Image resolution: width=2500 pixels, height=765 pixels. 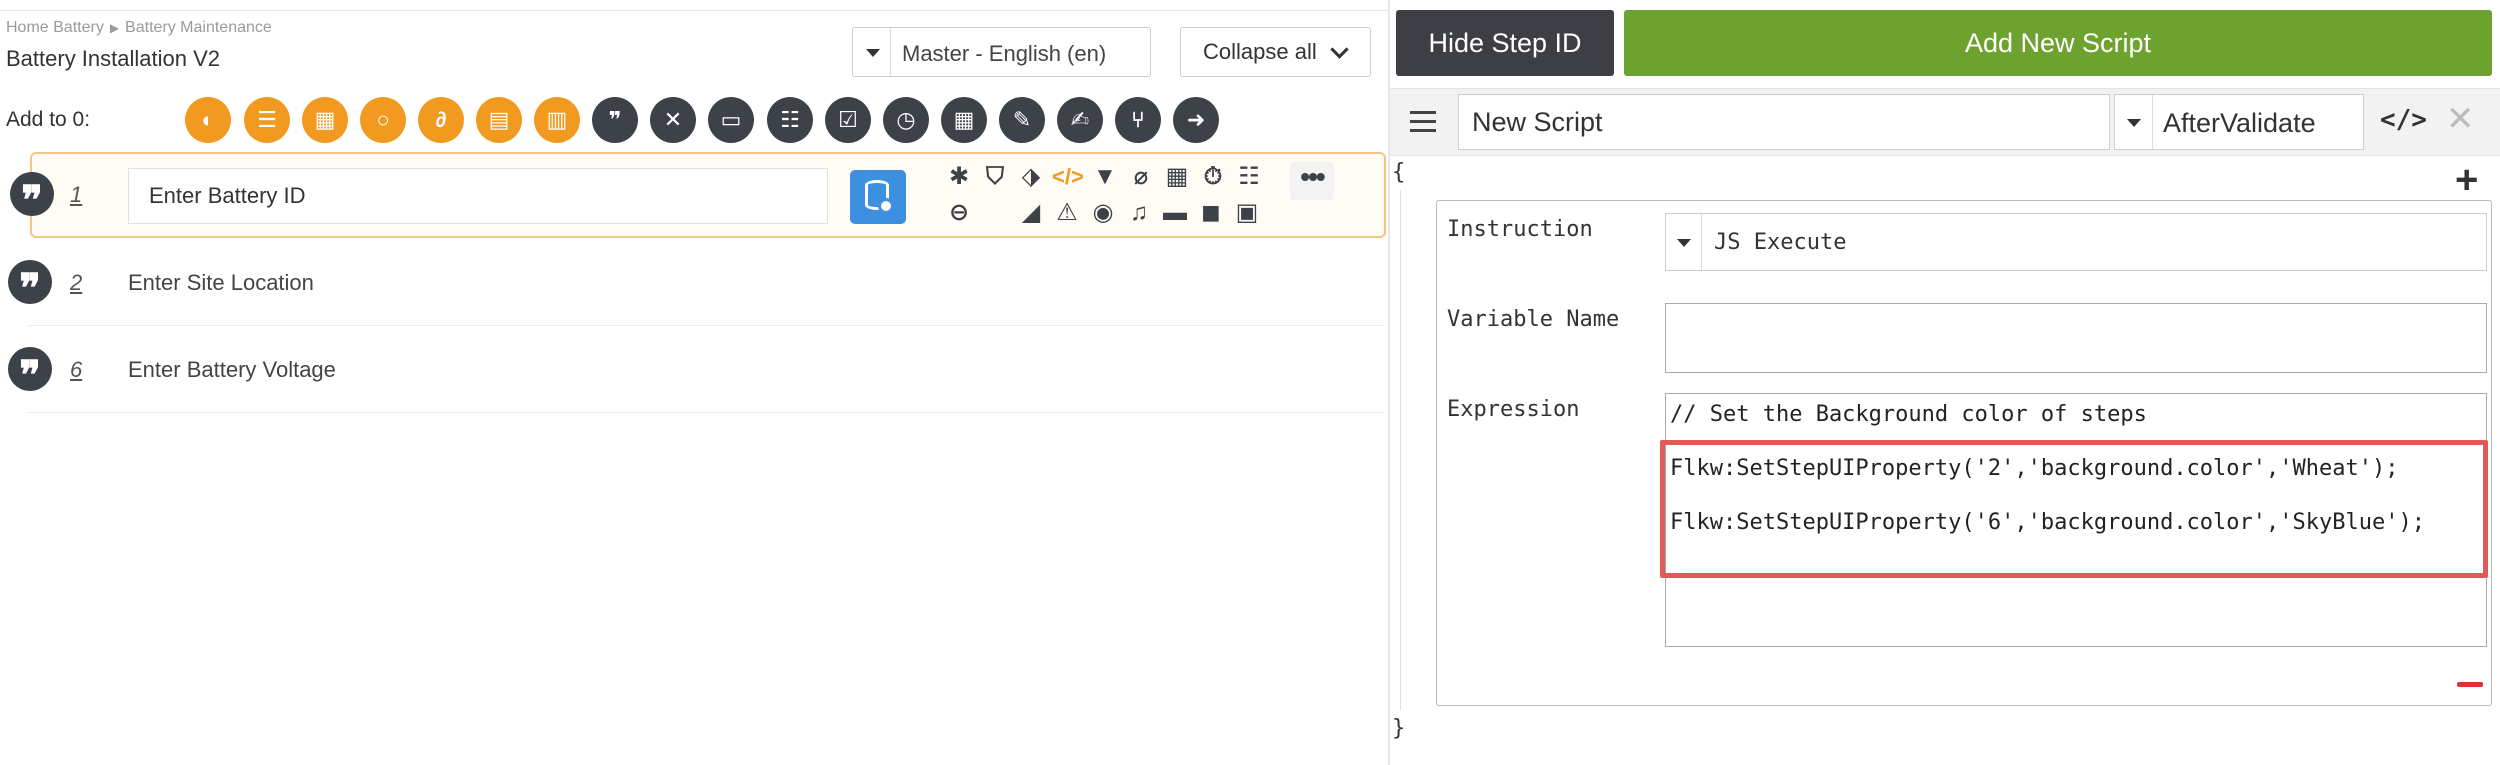 I want to click on ruler-icon: ◢, so click(x=1031, y=213).